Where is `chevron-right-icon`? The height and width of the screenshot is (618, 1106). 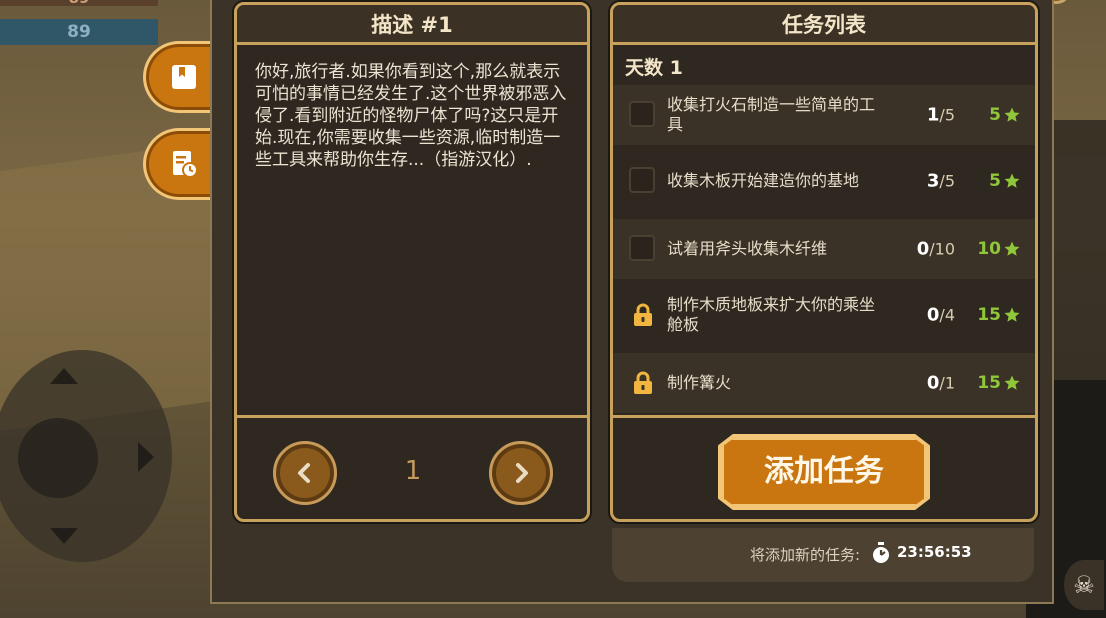 chevron-right-icon is located at coordinates (522, 473).